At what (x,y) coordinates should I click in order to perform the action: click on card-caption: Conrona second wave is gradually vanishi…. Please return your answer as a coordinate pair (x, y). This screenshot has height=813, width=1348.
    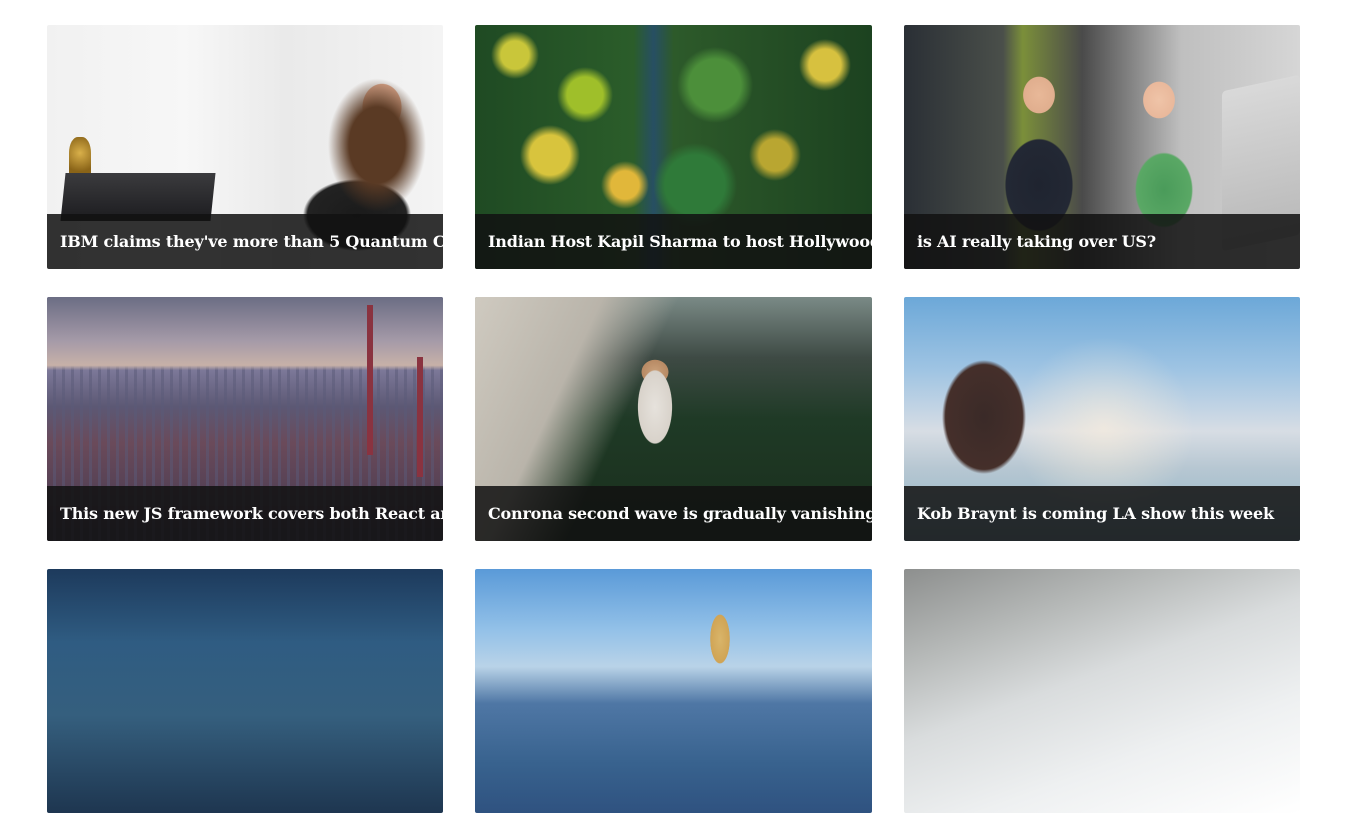
    Looking at the image, I should click on (673, 513).